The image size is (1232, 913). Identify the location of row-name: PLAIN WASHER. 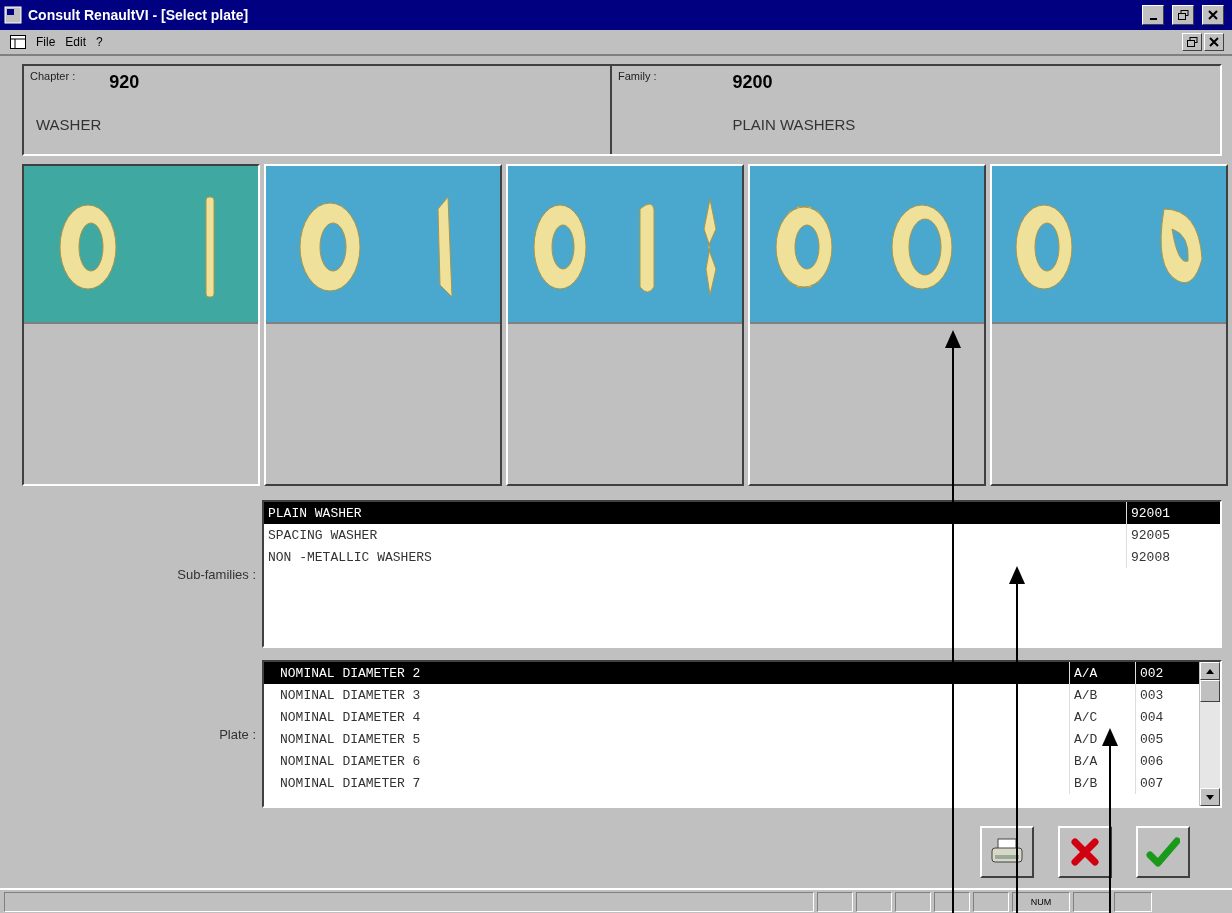
(315, 513).